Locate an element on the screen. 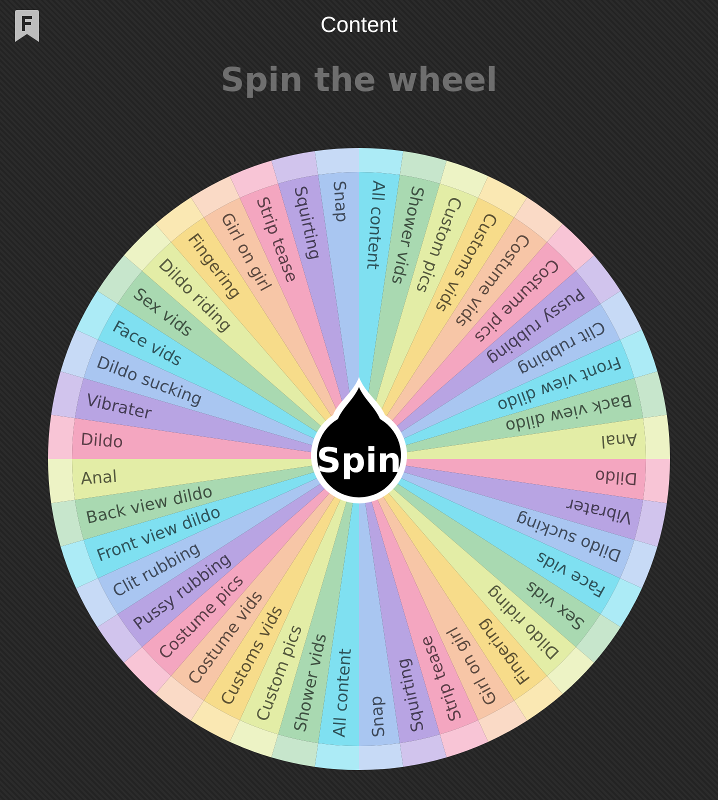 The height and width of the screenshot is (800, 718). wheel-heading: Spin the wheel is located at coordinates (359, 79).